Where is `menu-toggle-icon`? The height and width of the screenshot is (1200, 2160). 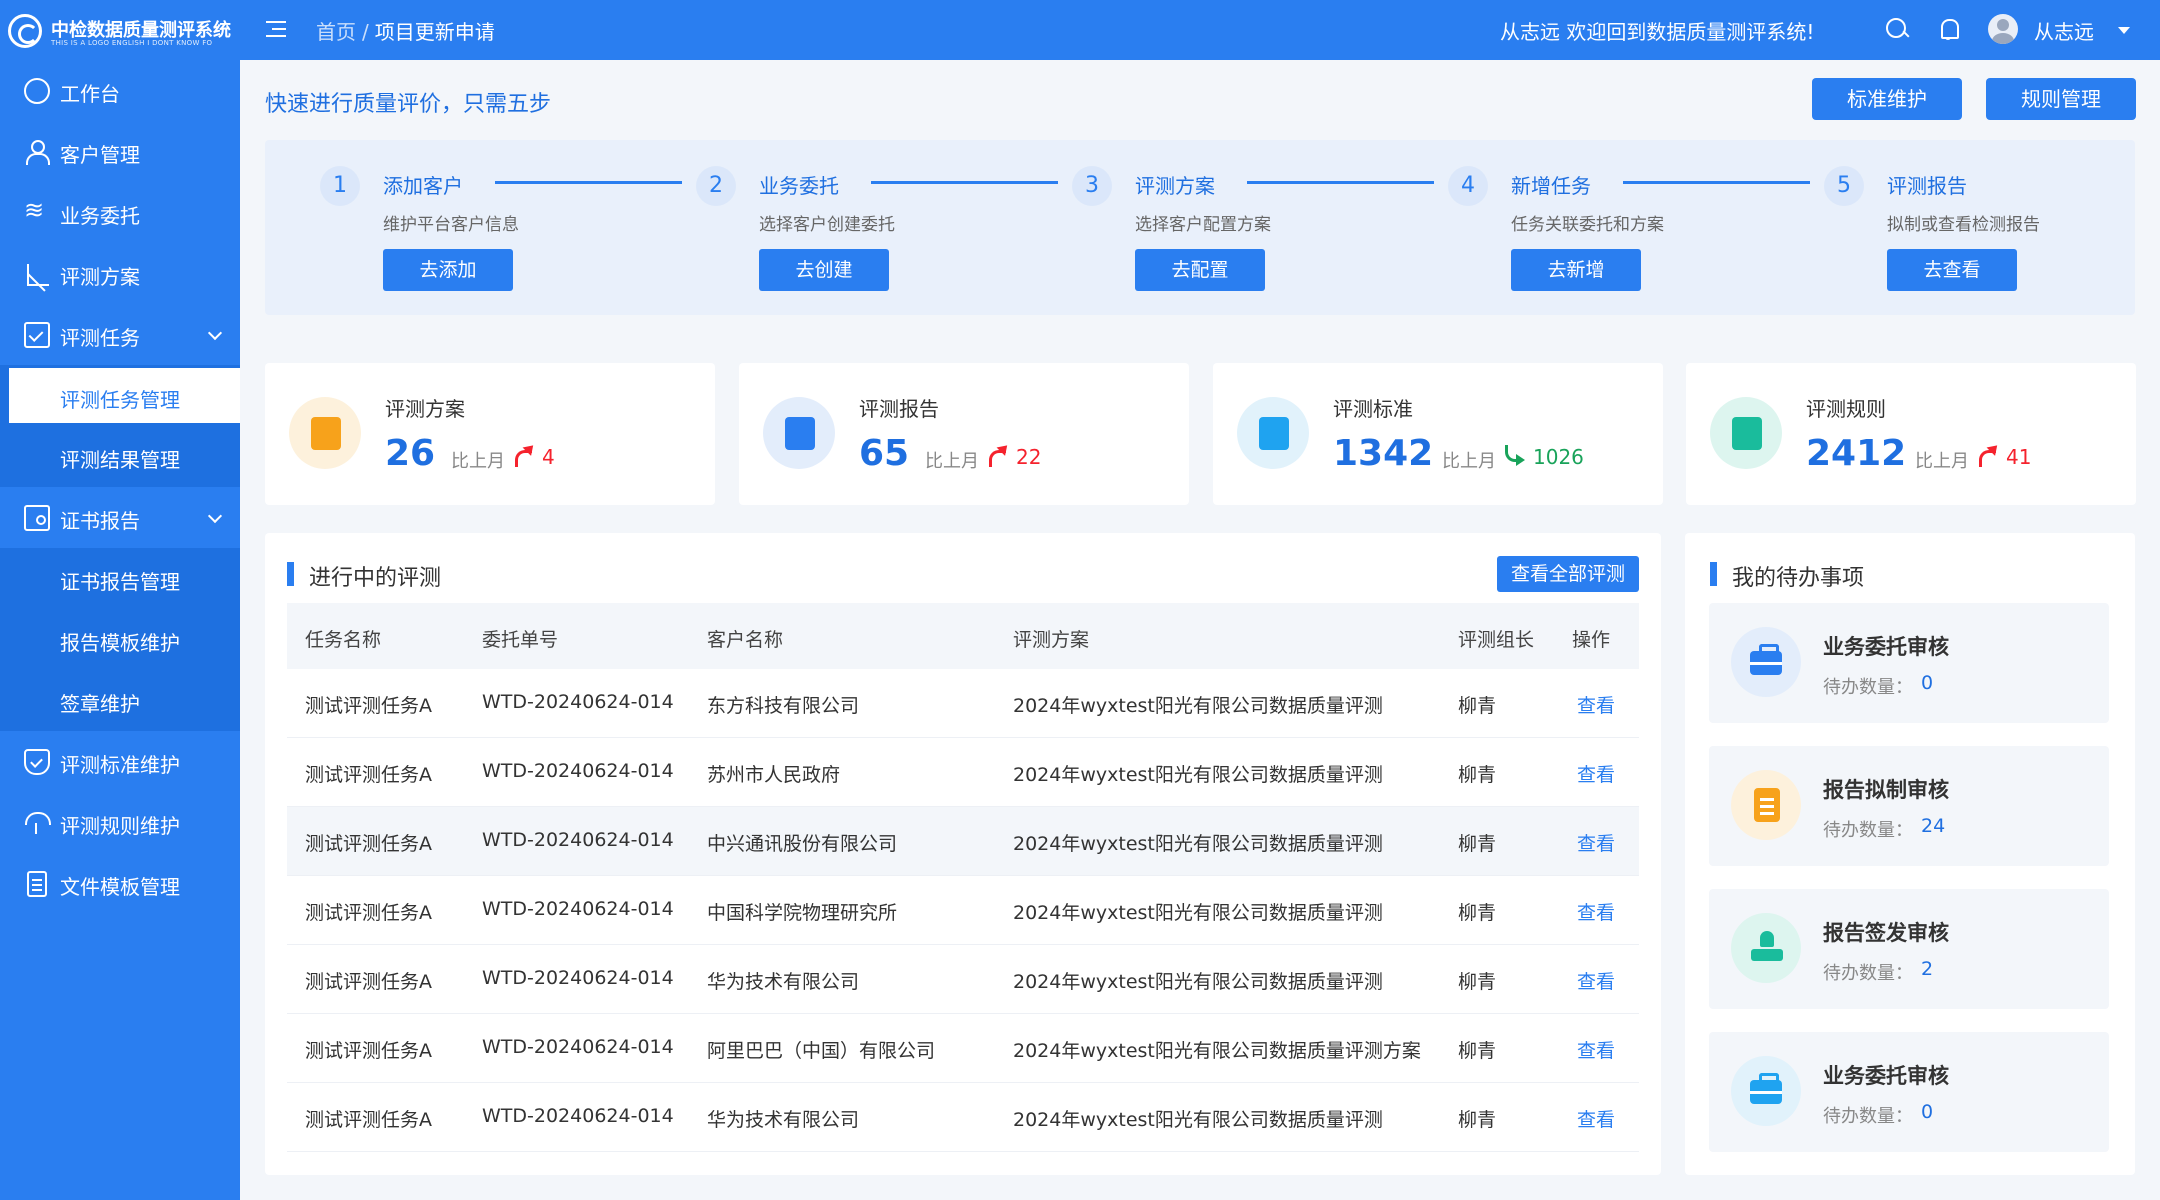 menu-toggle-icon is located at coordinates (277, 29).